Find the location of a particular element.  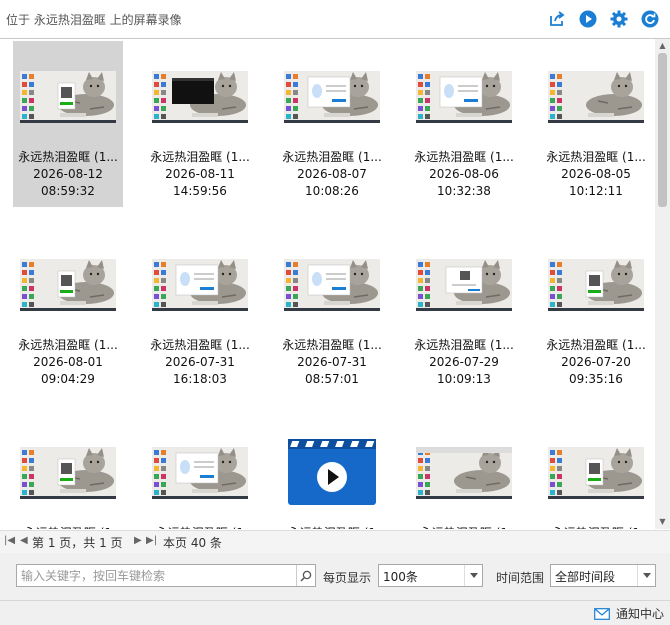

settings-button is located at coordinates (619, 19).